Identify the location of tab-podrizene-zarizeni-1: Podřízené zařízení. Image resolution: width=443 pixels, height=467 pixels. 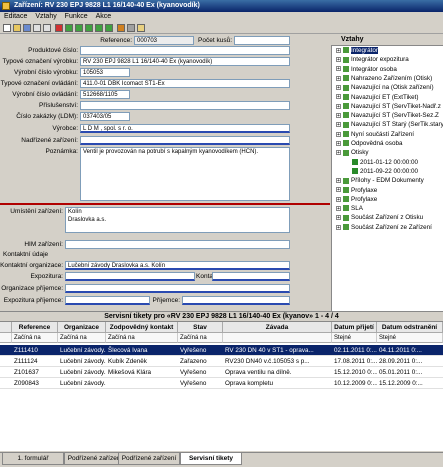
(95, 459).